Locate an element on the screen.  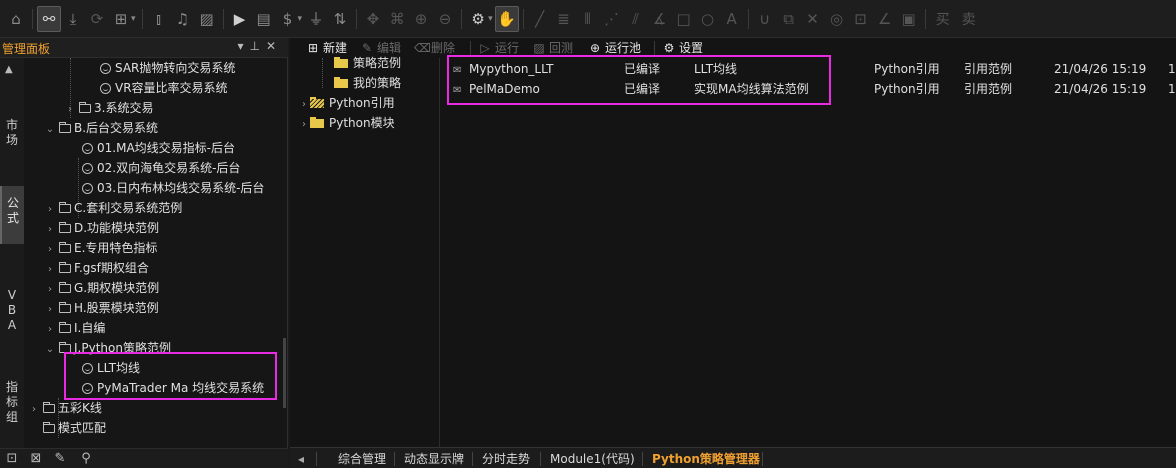
delete-icon: ✕ is located at coordinates (813, 19).